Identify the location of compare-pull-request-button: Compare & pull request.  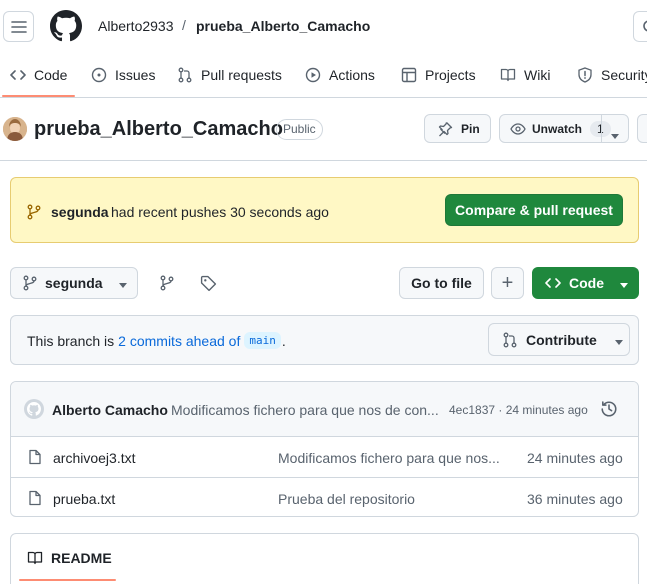
(534, 210).